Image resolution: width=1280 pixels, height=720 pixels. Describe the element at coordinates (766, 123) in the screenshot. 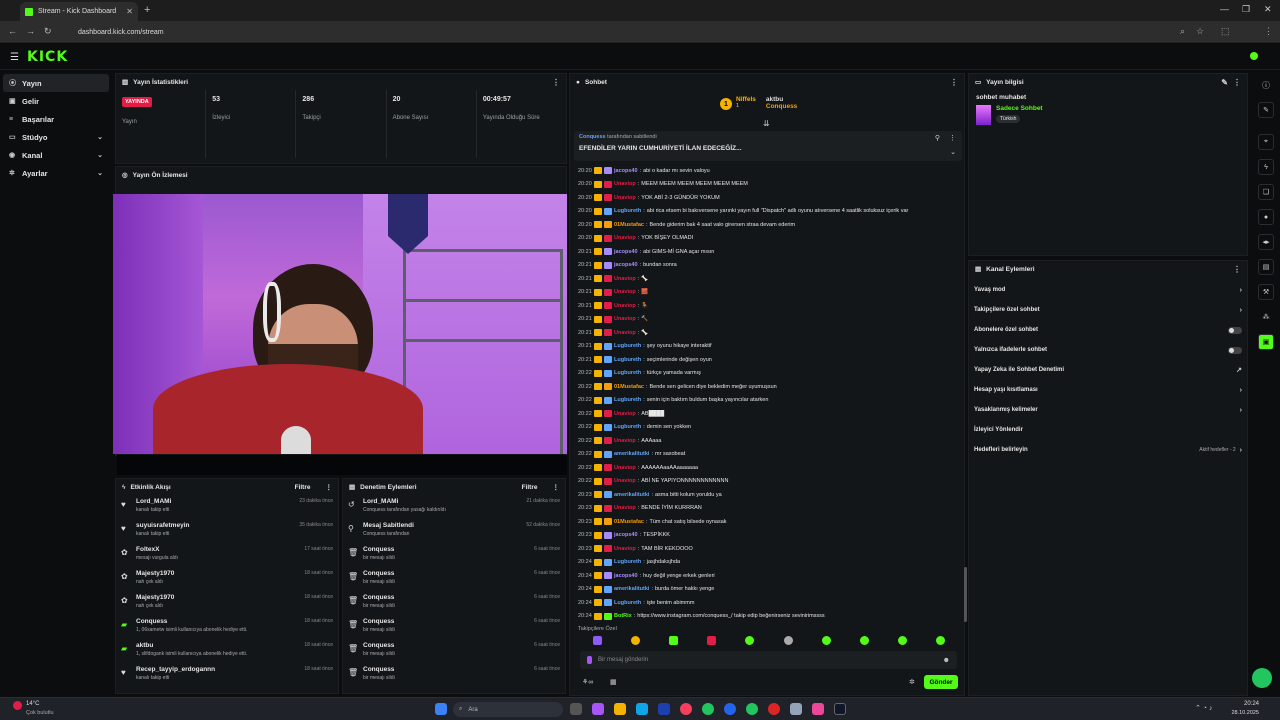

I see `scroll-down-icon: ⇊` at that location.